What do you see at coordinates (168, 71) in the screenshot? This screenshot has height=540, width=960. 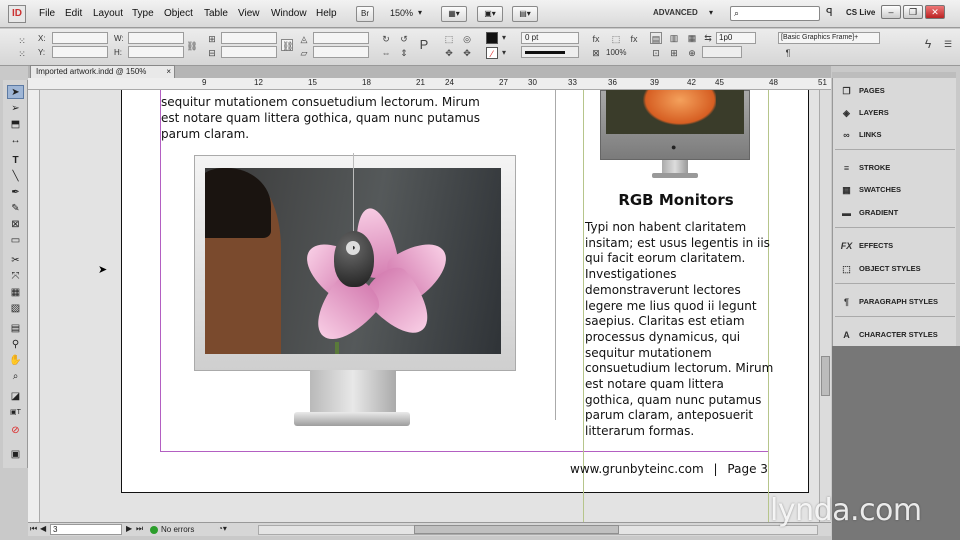 I see `close-tab-icon: ×` at bounding box center [168, 71].